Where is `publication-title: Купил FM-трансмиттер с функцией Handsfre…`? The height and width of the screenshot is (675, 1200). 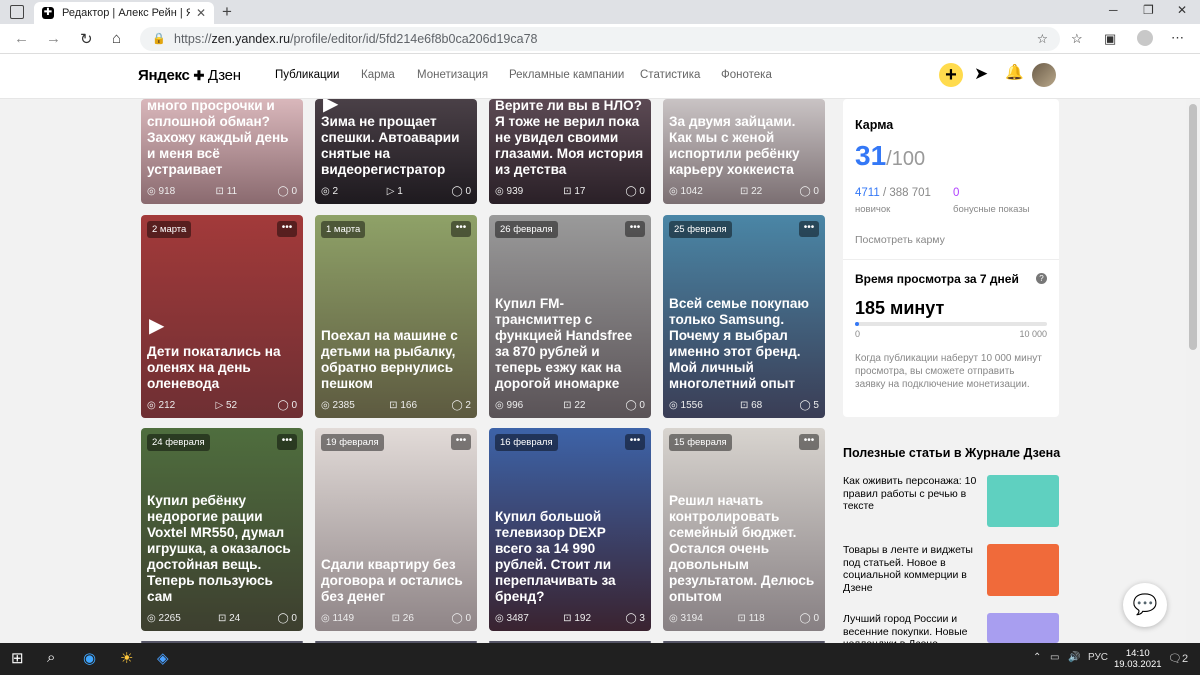 publication-title: Купил FM-трансмиттер с функцией Handsfre… is located at coordinates (570, 344).